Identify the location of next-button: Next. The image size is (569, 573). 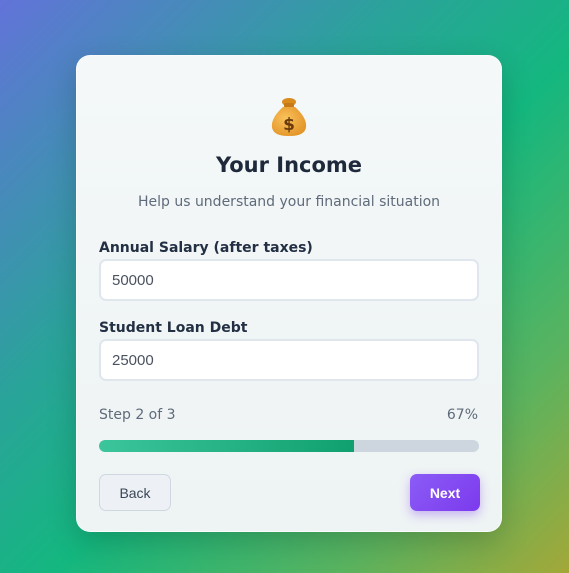
(445, 492).